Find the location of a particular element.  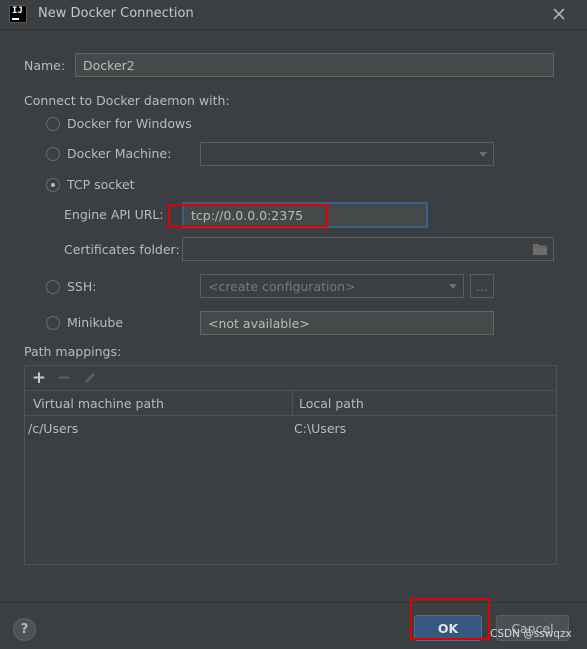

ok-button: OK is located at coordinates (448, 628).